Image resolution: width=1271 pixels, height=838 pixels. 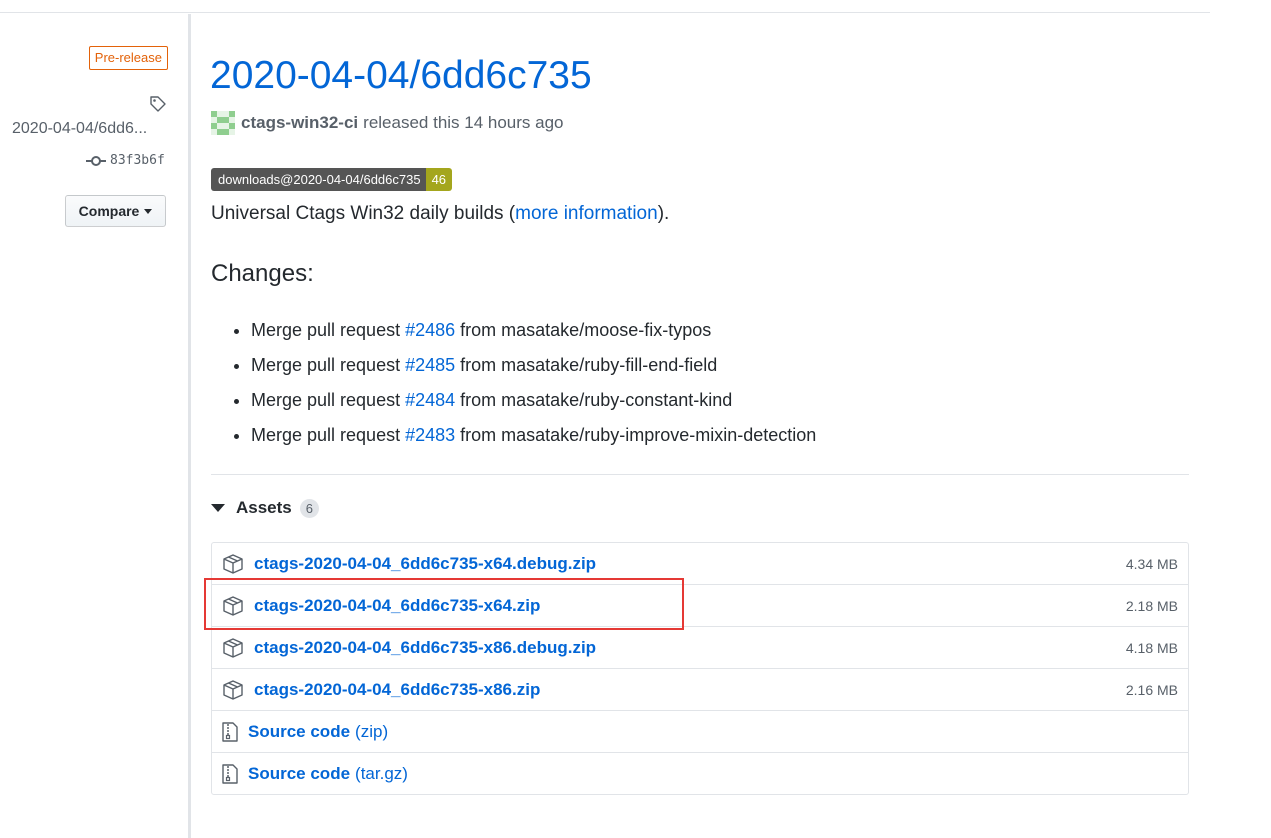 I want to click on more-information-link: more information, so click(x=586, y=213).